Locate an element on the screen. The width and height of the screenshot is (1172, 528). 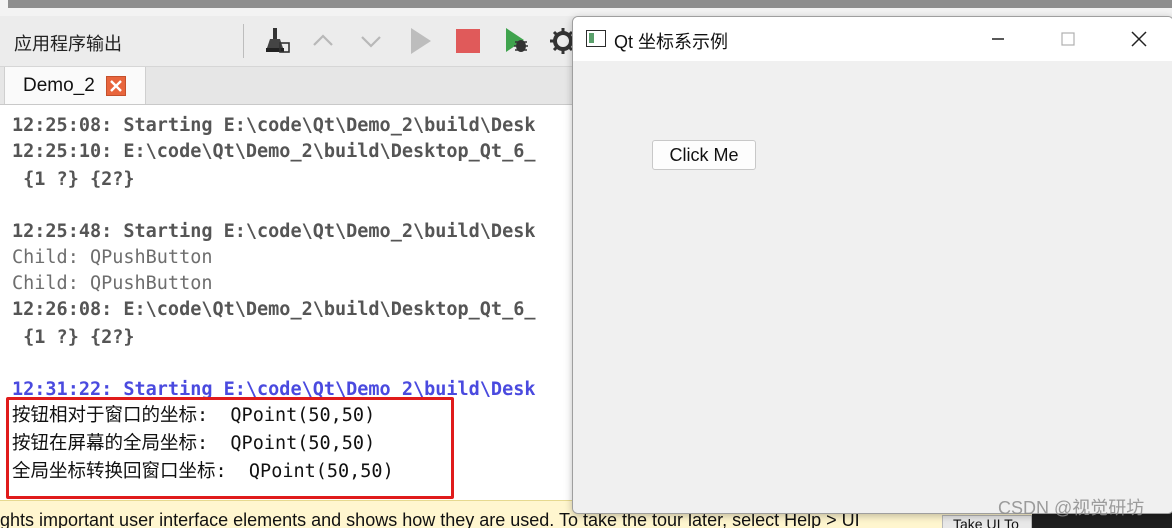
qt-title-bar: Qt 坐标系示例 is located at coordinates (872, 39).